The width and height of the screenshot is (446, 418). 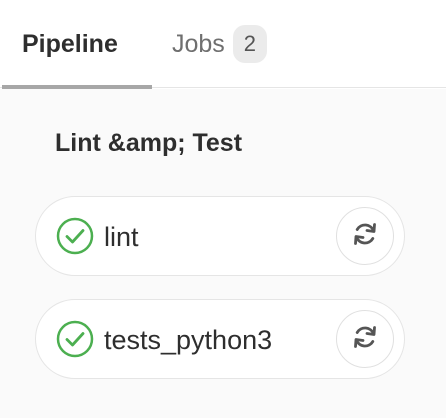 I want to click on job-name: lint, so click(x=121, y=237).